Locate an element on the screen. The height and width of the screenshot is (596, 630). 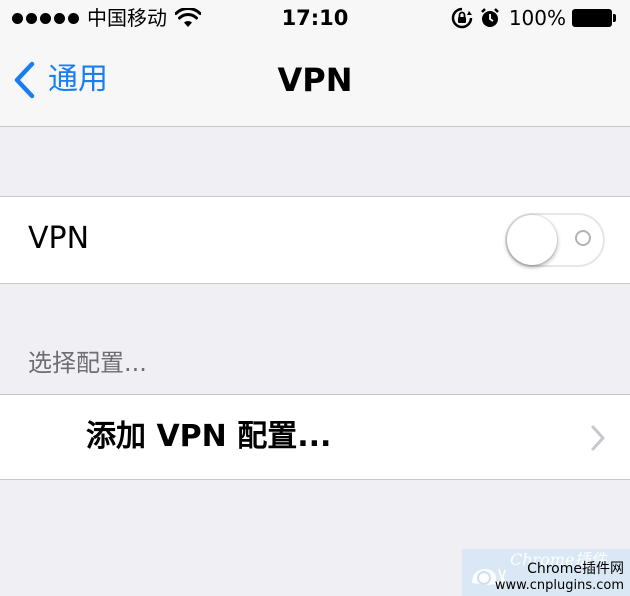
rotation-lock-icon is located at coordinates (462, 18).